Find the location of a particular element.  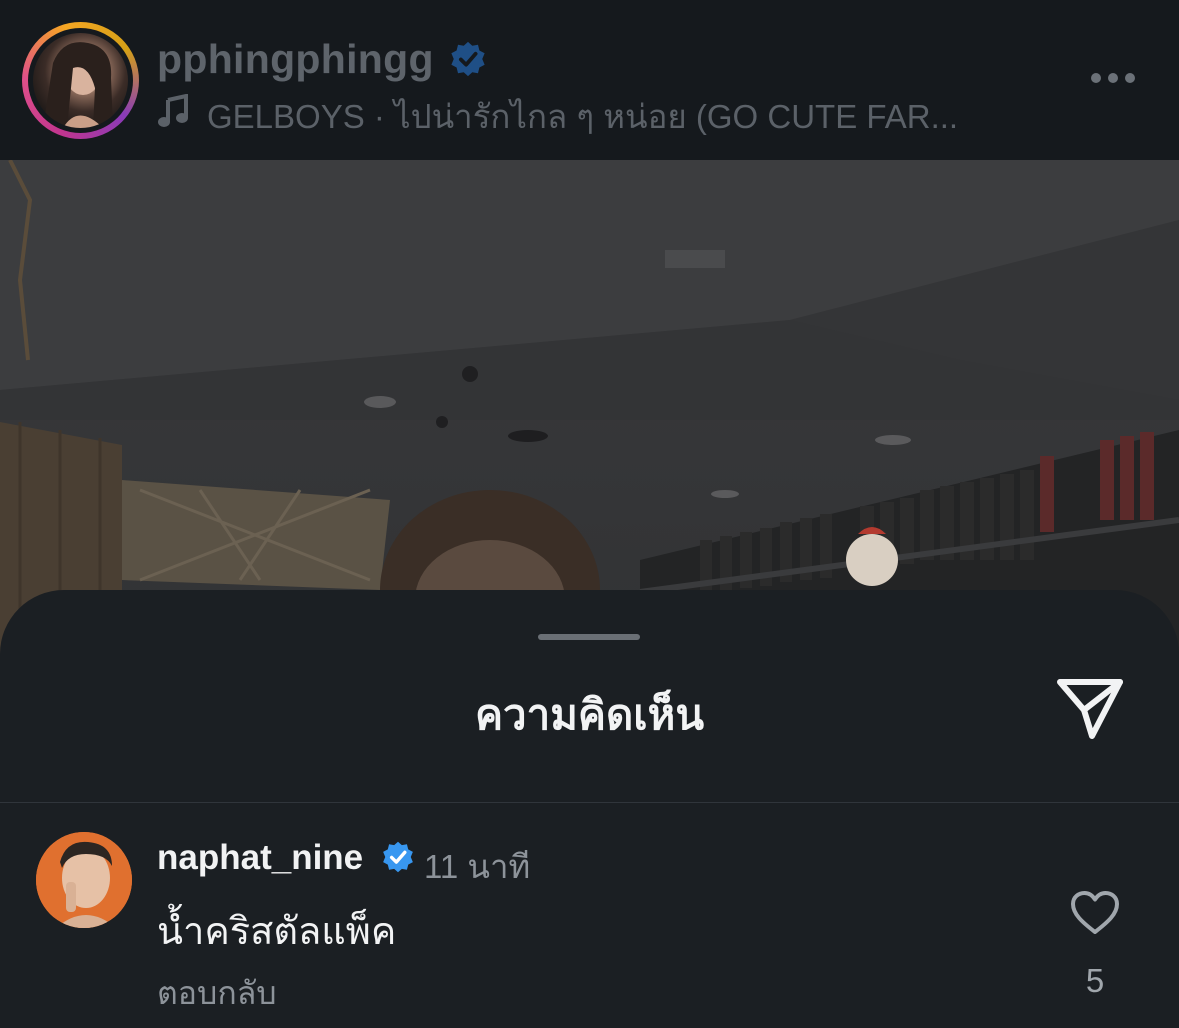

comment-avatar is located at coordinates (84, 880).